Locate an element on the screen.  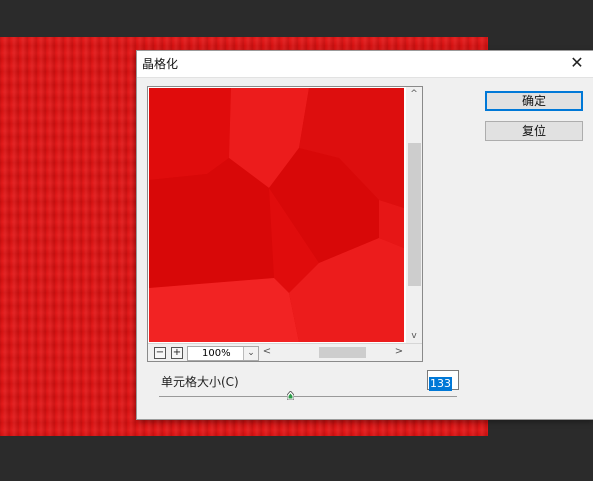
preview-vertical-scrollbar: ^ v is located at coordinates (414, 215).